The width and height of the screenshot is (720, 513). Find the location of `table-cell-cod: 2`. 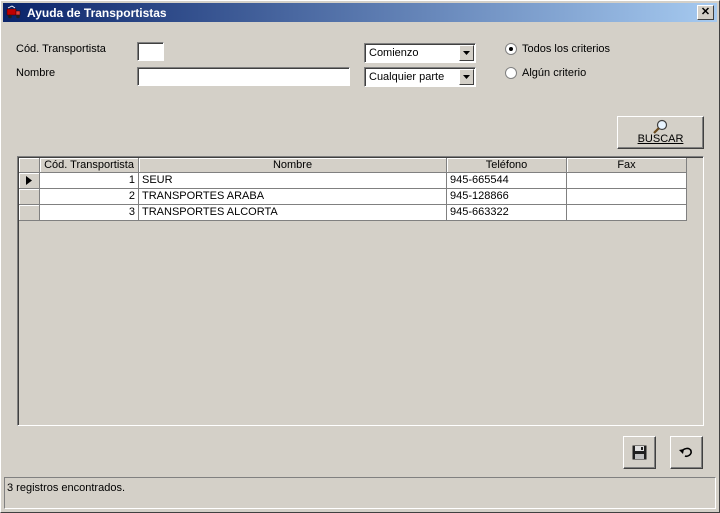

table-cell-cod: 2 is located at coordinates (89, 197).